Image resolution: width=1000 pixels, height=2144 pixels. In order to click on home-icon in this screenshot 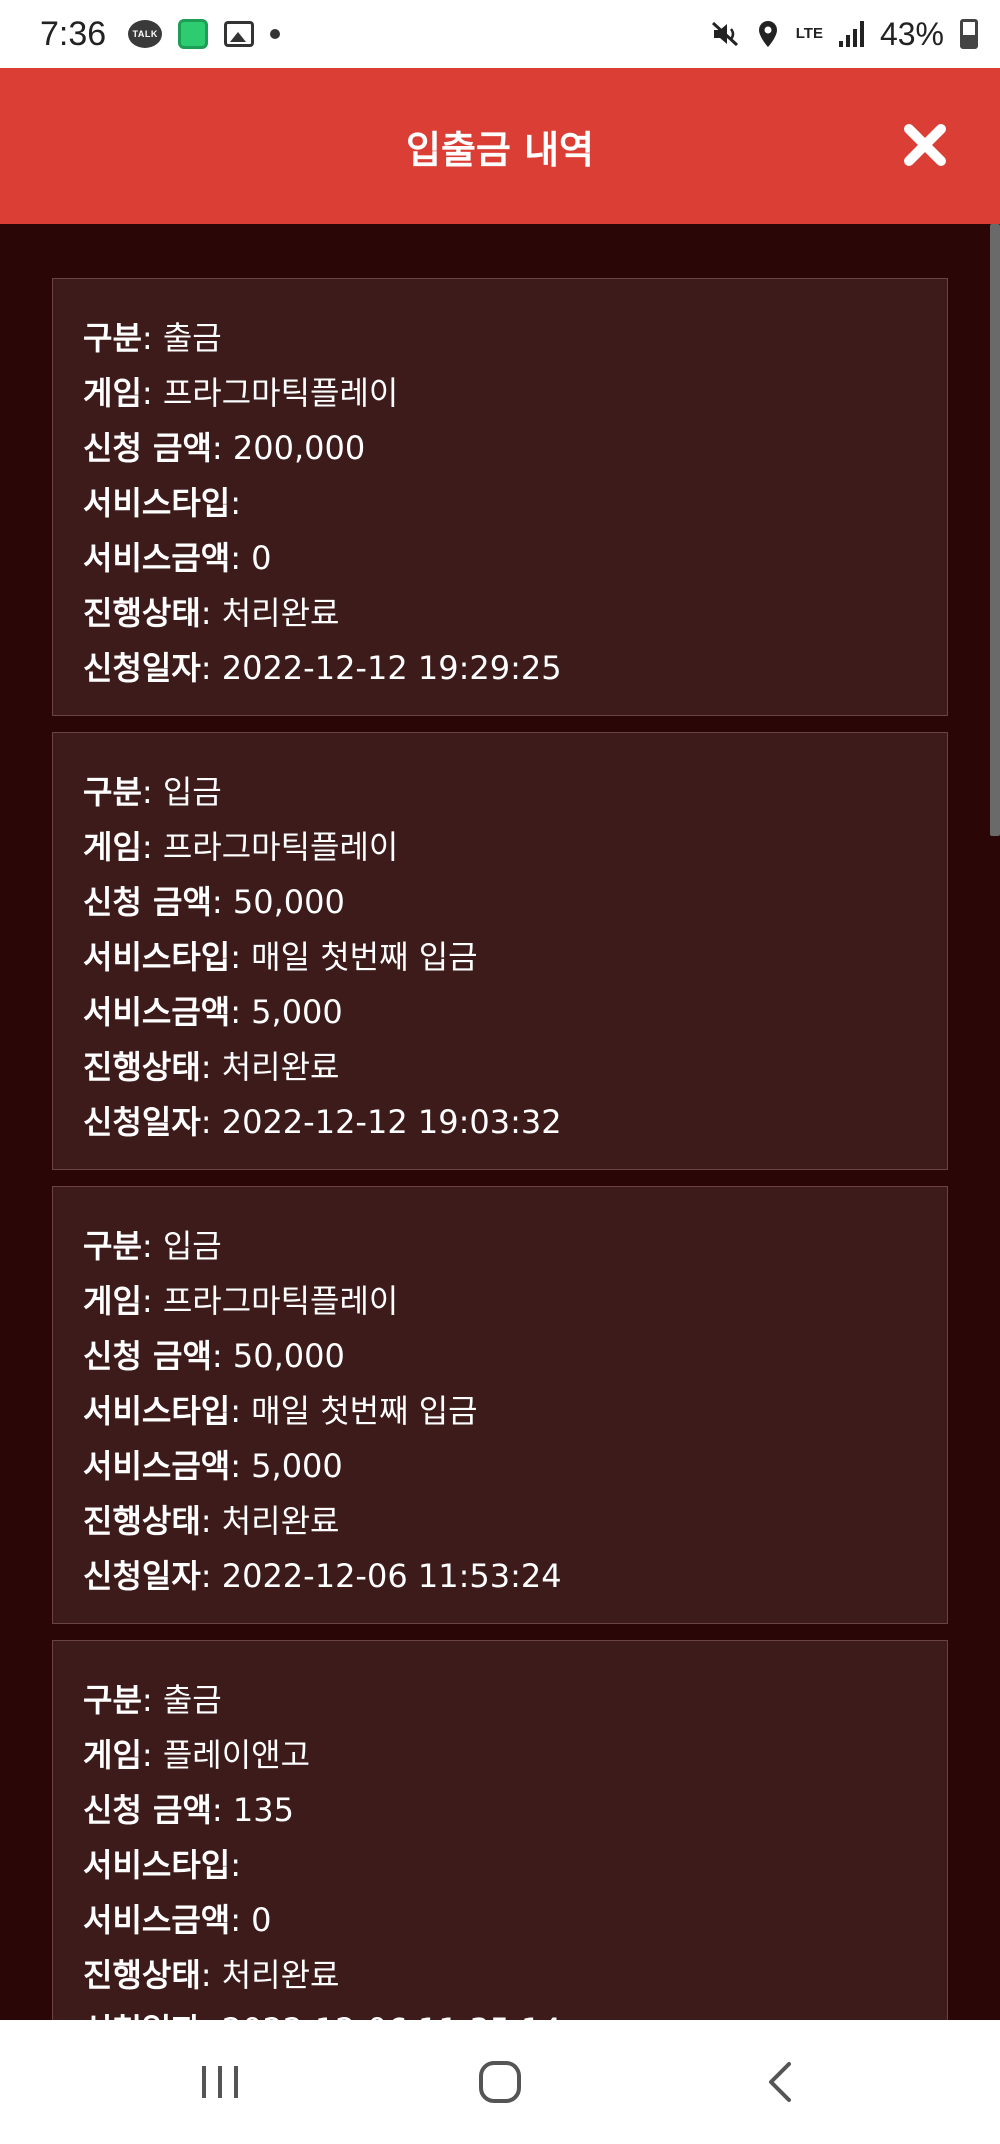, I will do `click(500, 2082)`.